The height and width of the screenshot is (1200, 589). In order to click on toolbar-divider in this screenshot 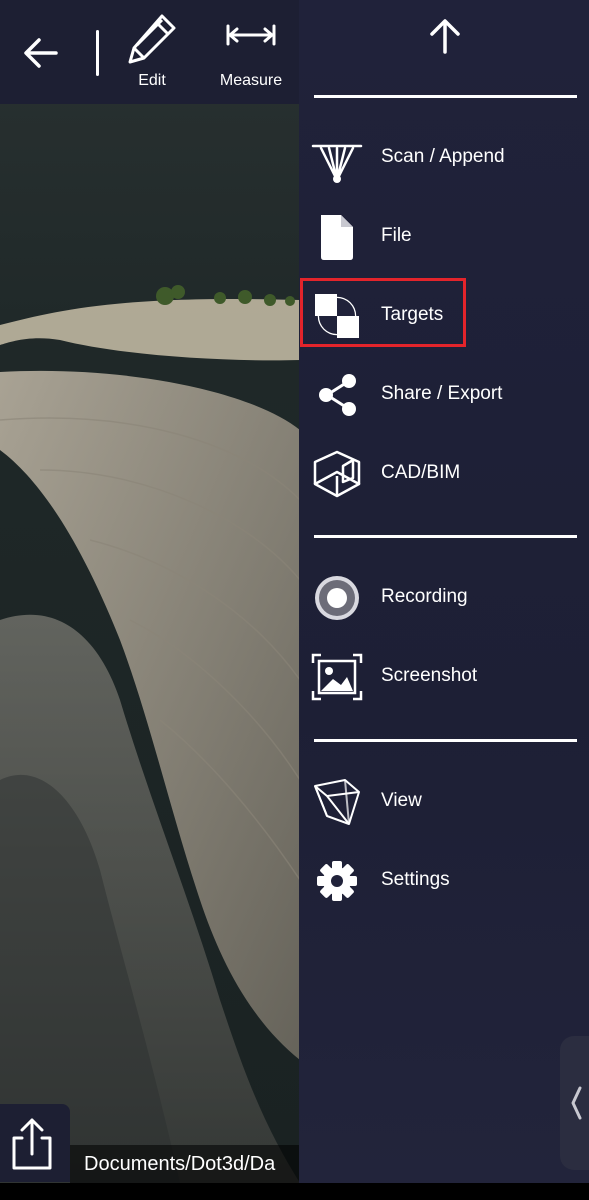, I will do `click(97, 53)`.